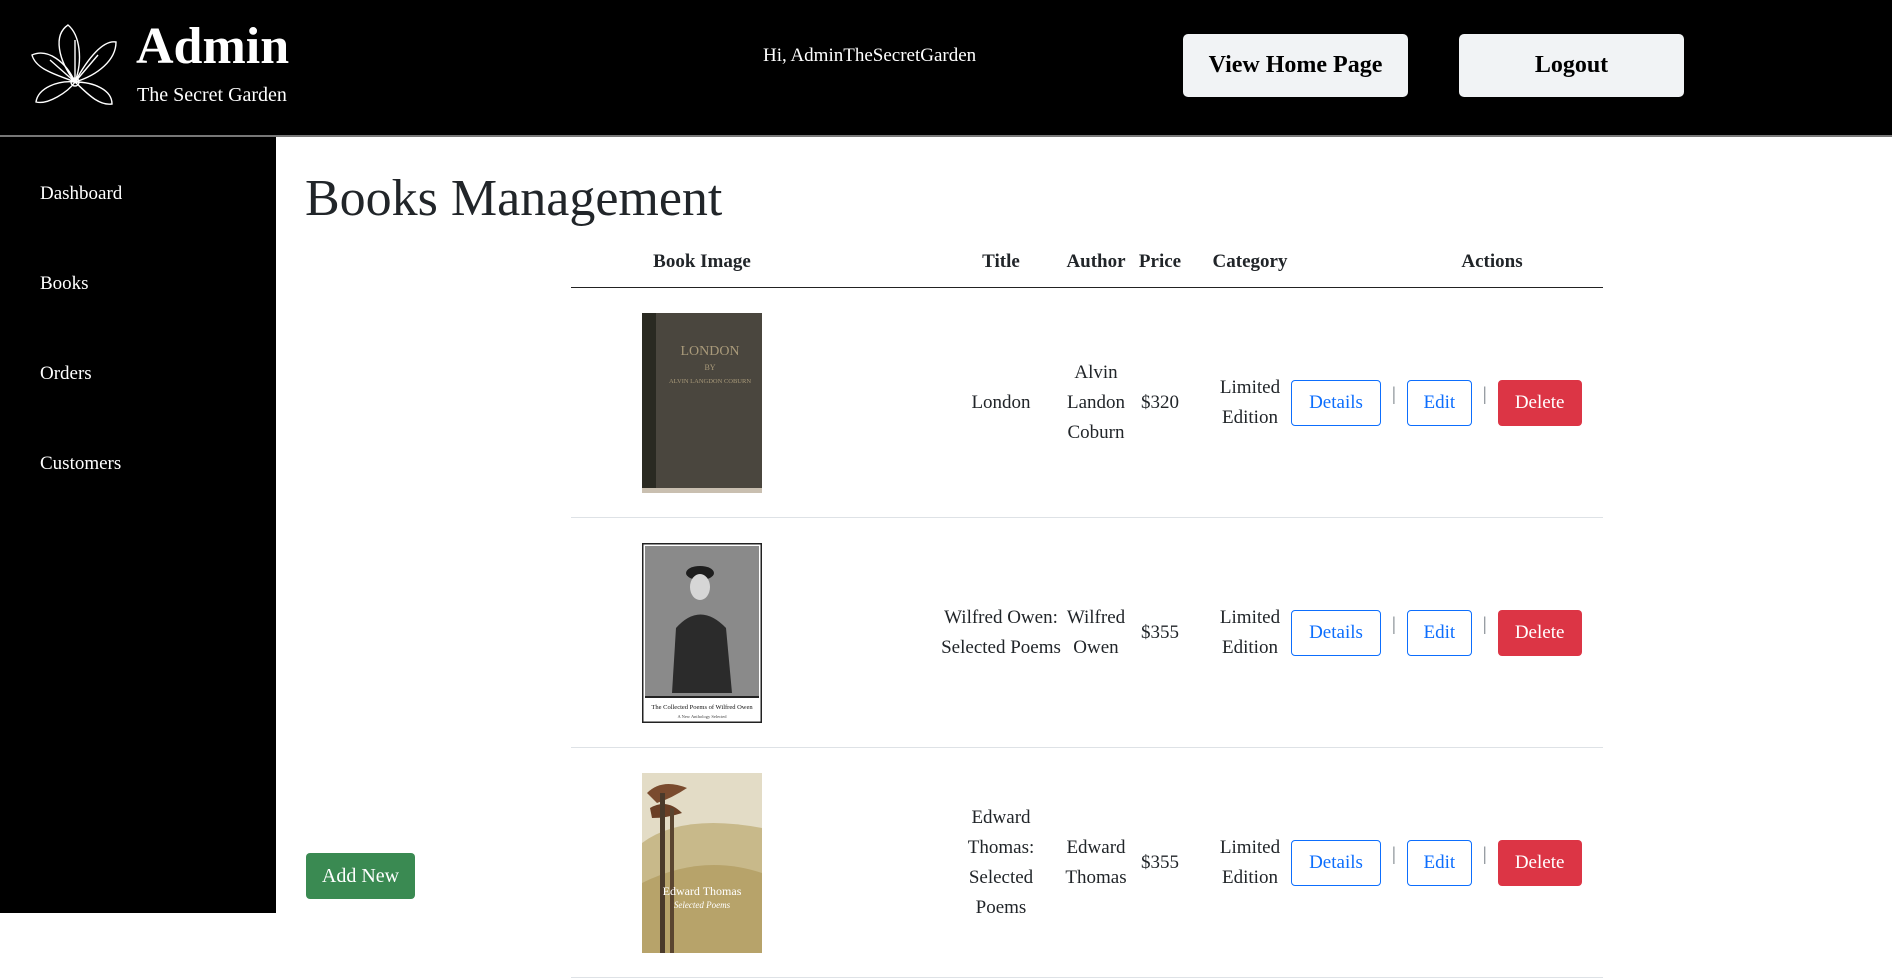 Image resolution: width=1892 pixels, height=978 pixels. I want to click on sidebar-item-orders: Orders, so click(66, 374).